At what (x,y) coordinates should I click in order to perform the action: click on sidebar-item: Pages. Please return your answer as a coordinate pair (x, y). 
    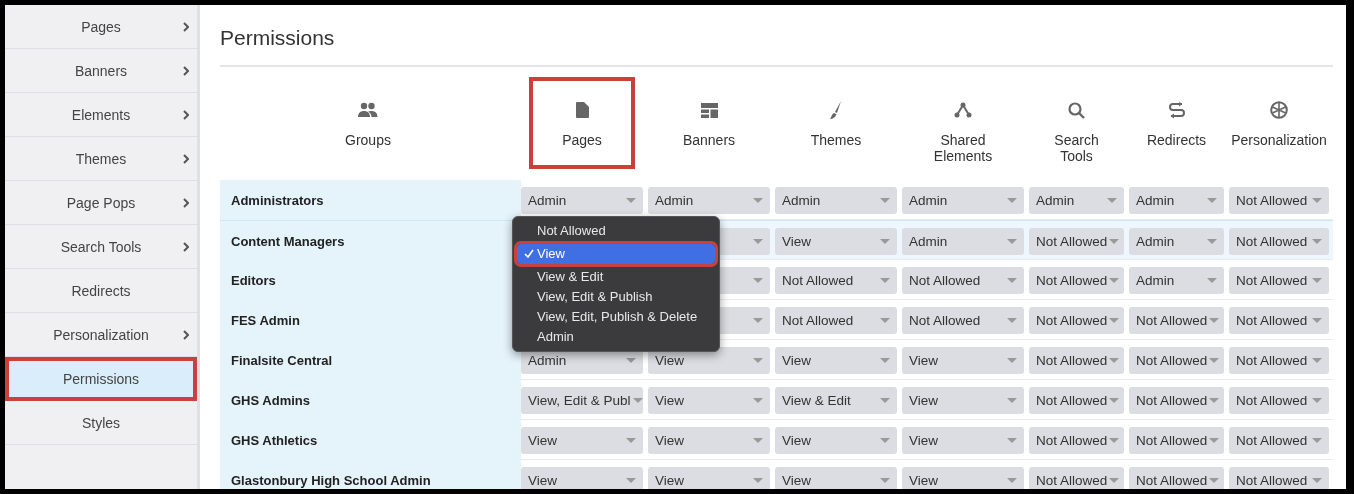
    Looking at the image, I should click on (101, 27).